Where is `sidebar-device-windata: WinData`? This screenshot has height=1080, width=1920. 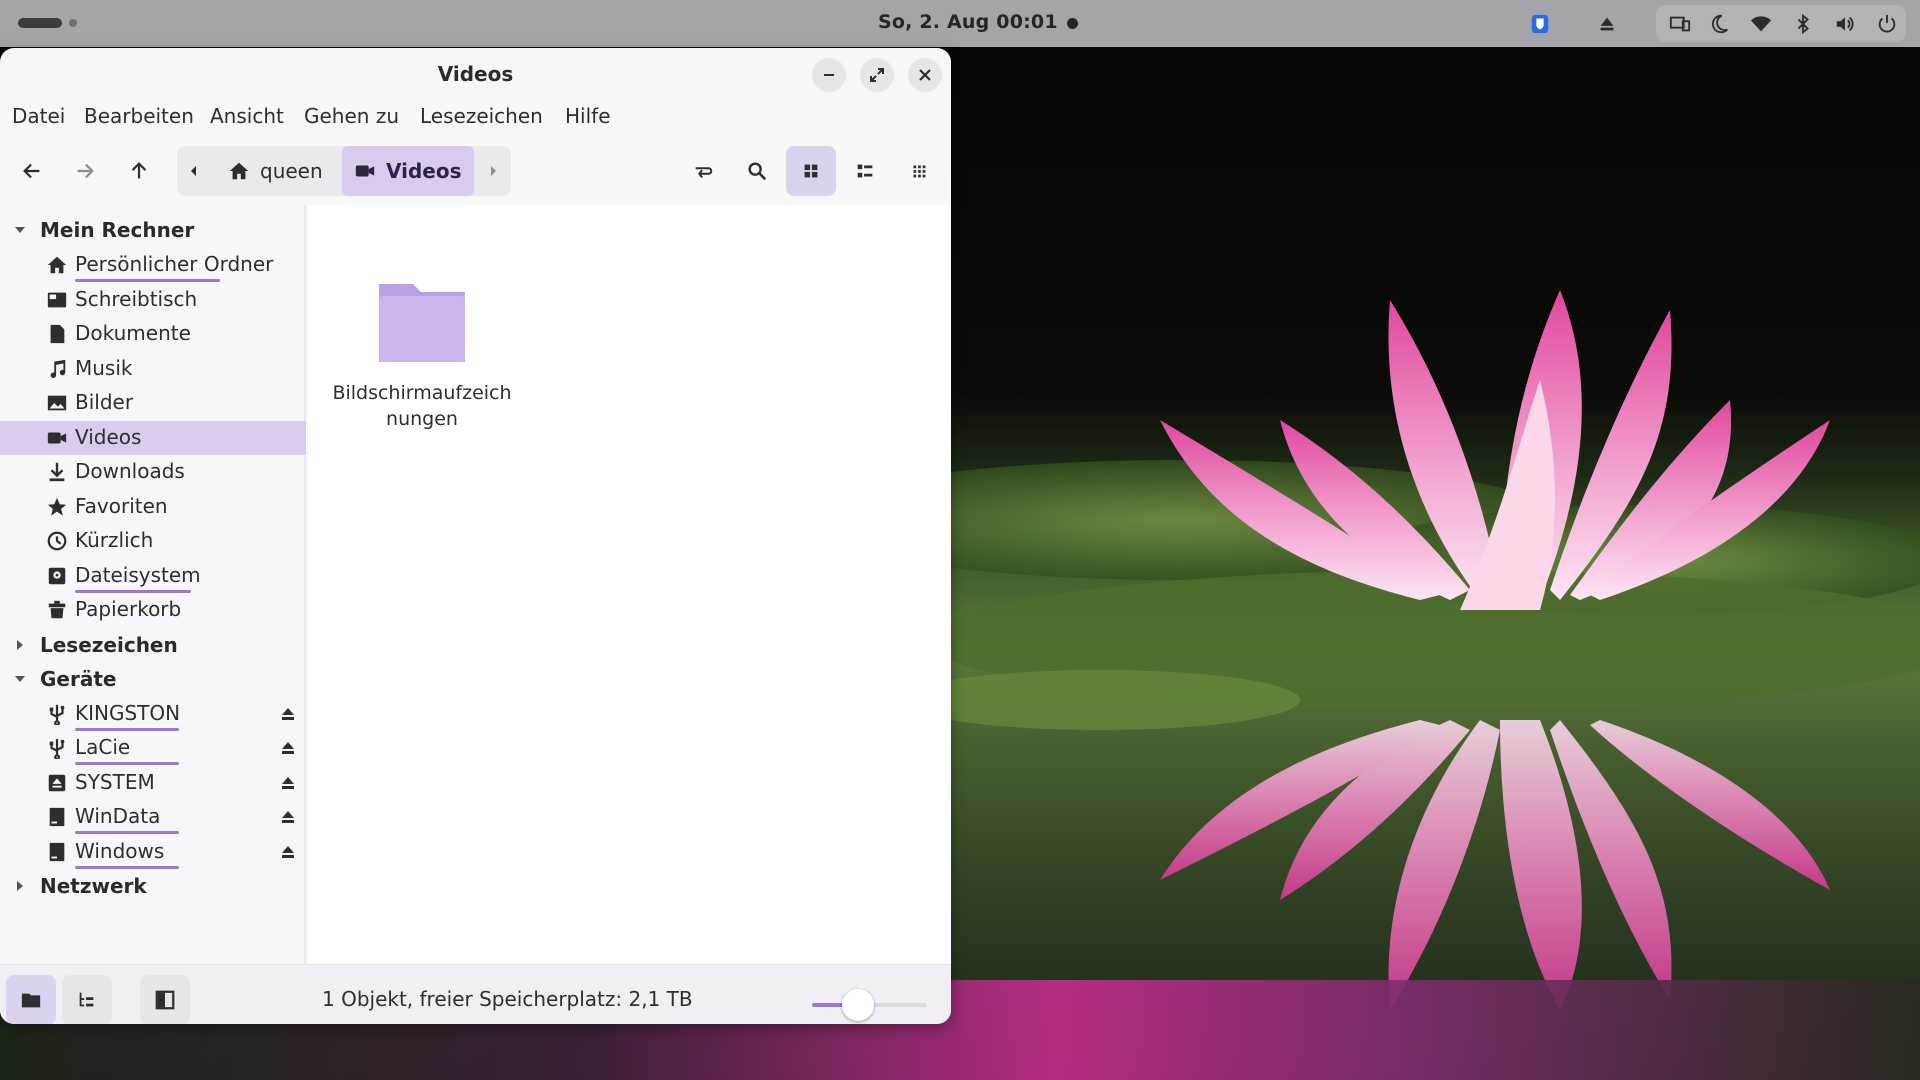
sidebar-device-windata: WinData is located at coordinates (153, 817).